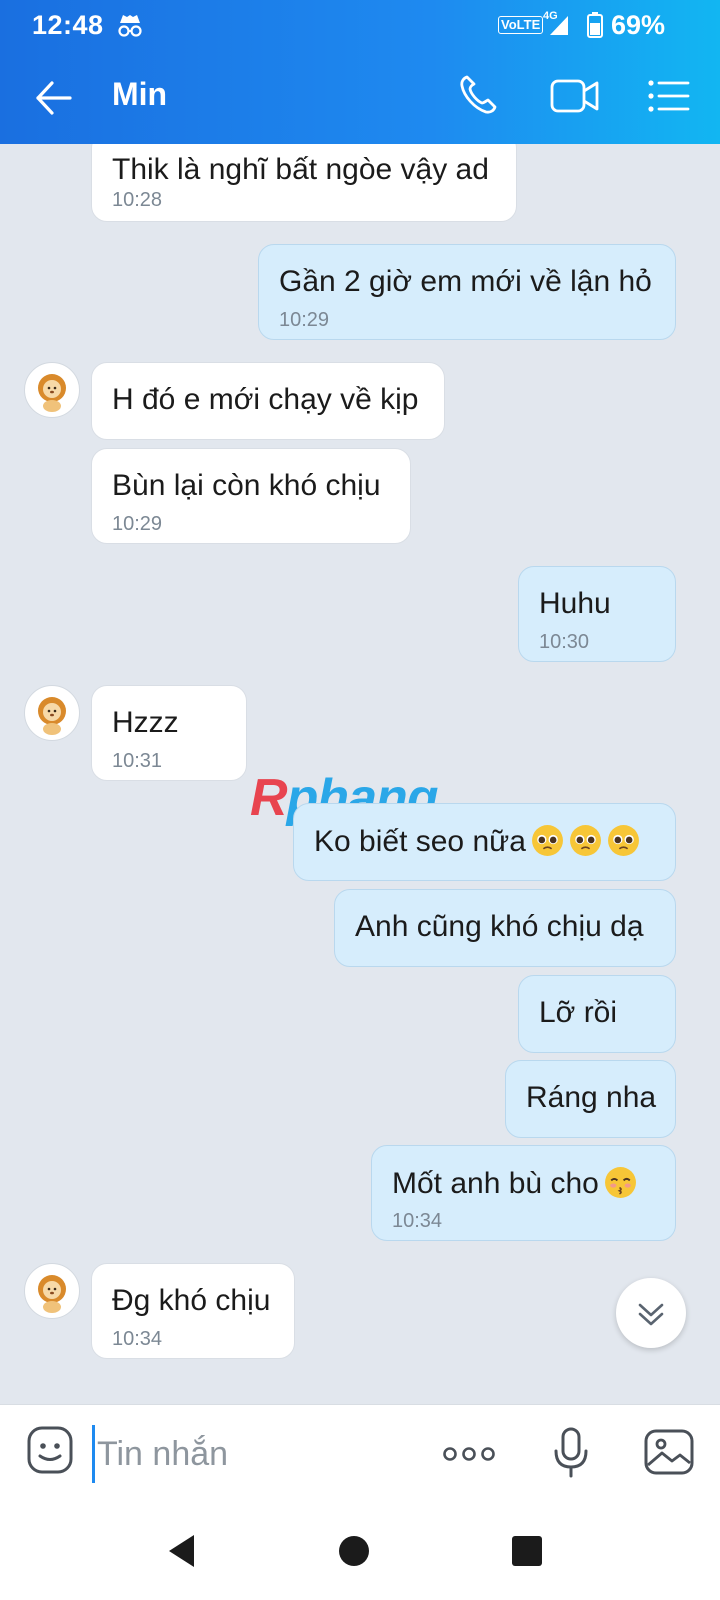  I want to click on more-dots-icon, so click(469, 1456).